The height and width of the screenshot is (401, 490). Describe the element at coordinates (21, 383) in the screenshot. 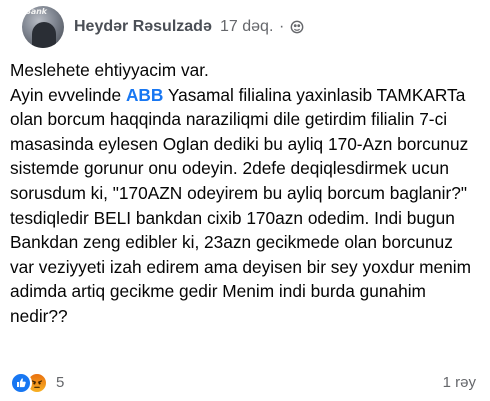

I see `like-icon` at that location.